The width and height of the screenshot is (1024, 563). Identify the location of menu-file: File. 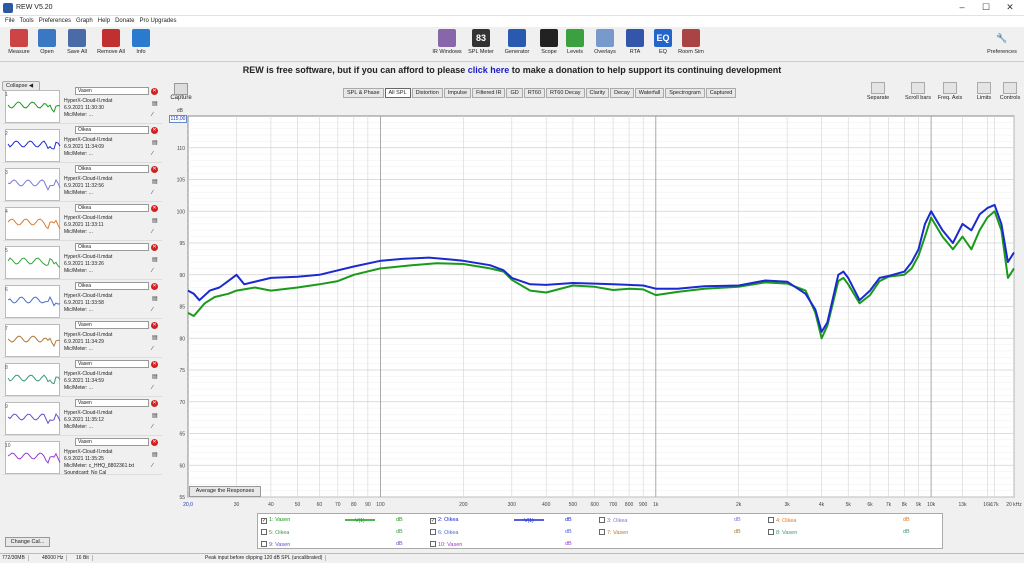
(10, 21).